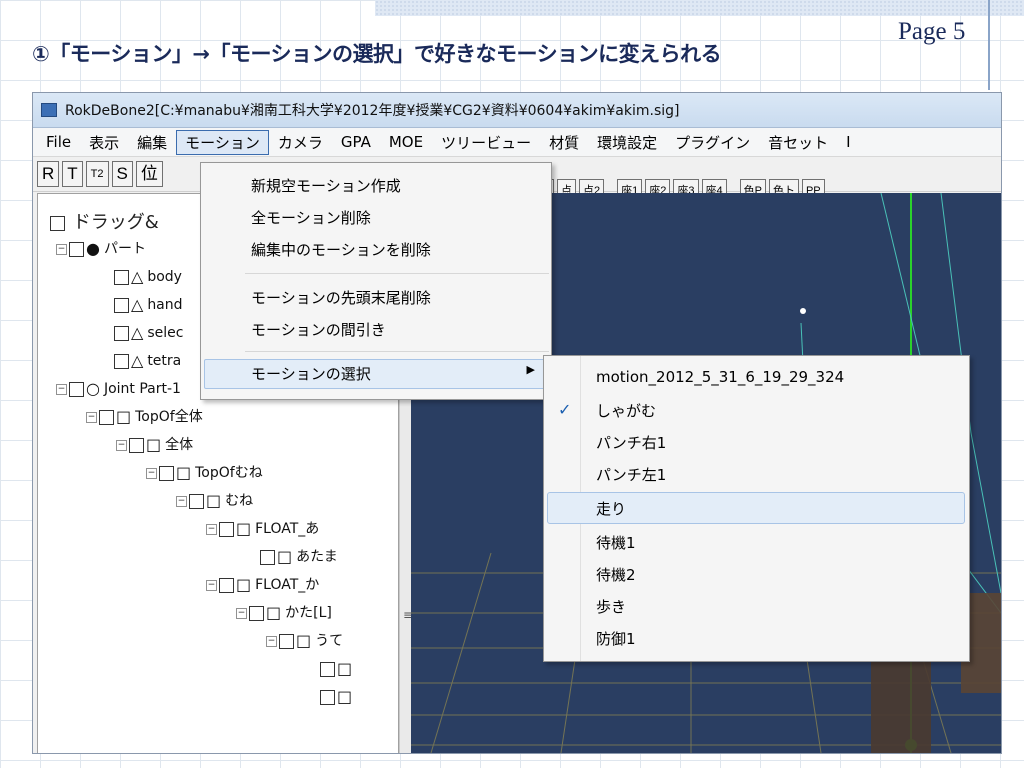 This screenshot has width=1024, height=768. I want to click on menu-edit: 編集, so click(152, 142).